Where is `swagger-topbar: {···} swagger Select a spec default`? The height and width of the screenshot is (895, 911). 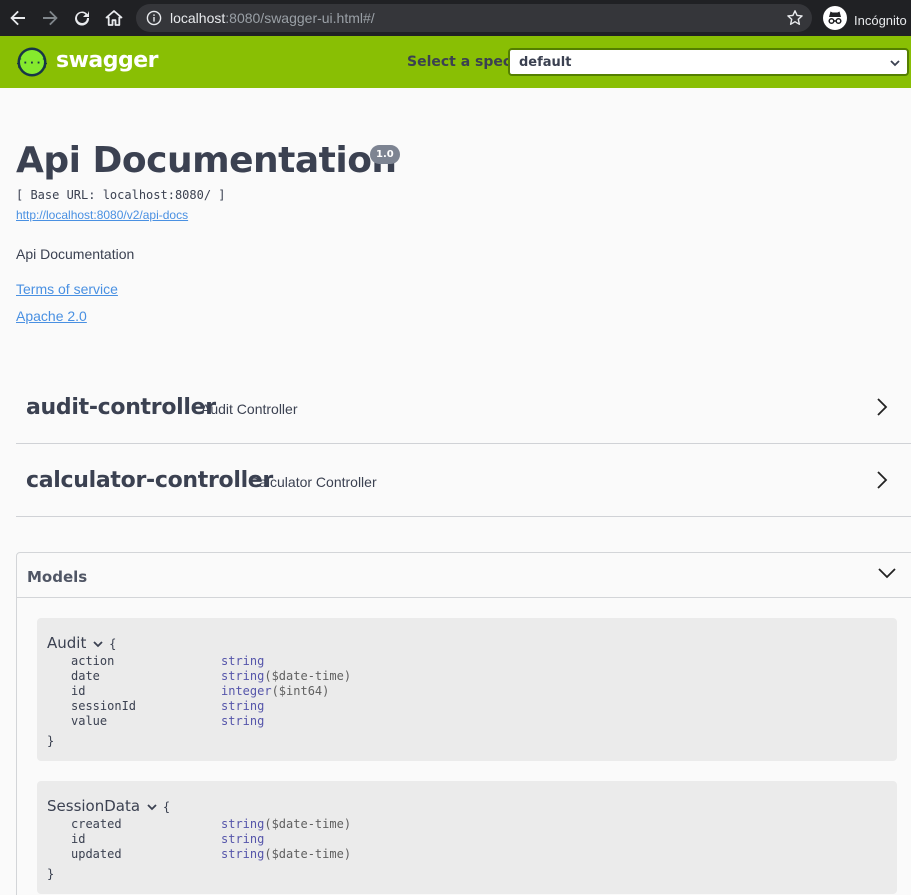
swagger-topbar: {···} swagger Select a spec default is located at coordinates (455, 62).